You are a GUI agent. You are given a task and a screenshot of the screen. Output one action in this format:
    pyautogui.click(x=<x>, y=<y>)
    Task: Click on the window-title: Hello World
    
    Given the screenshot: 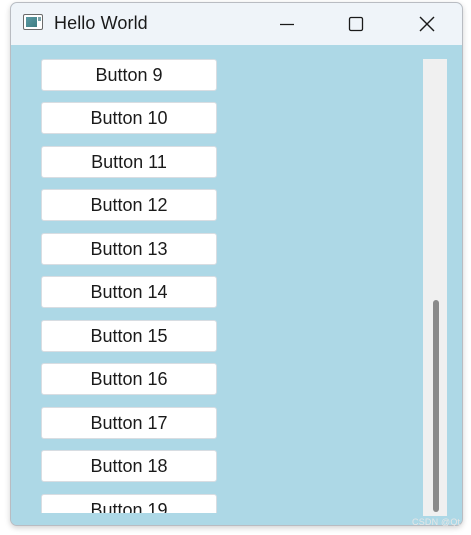 What is the action you would take?
    pyautogui.click(x=101, y=23)
    